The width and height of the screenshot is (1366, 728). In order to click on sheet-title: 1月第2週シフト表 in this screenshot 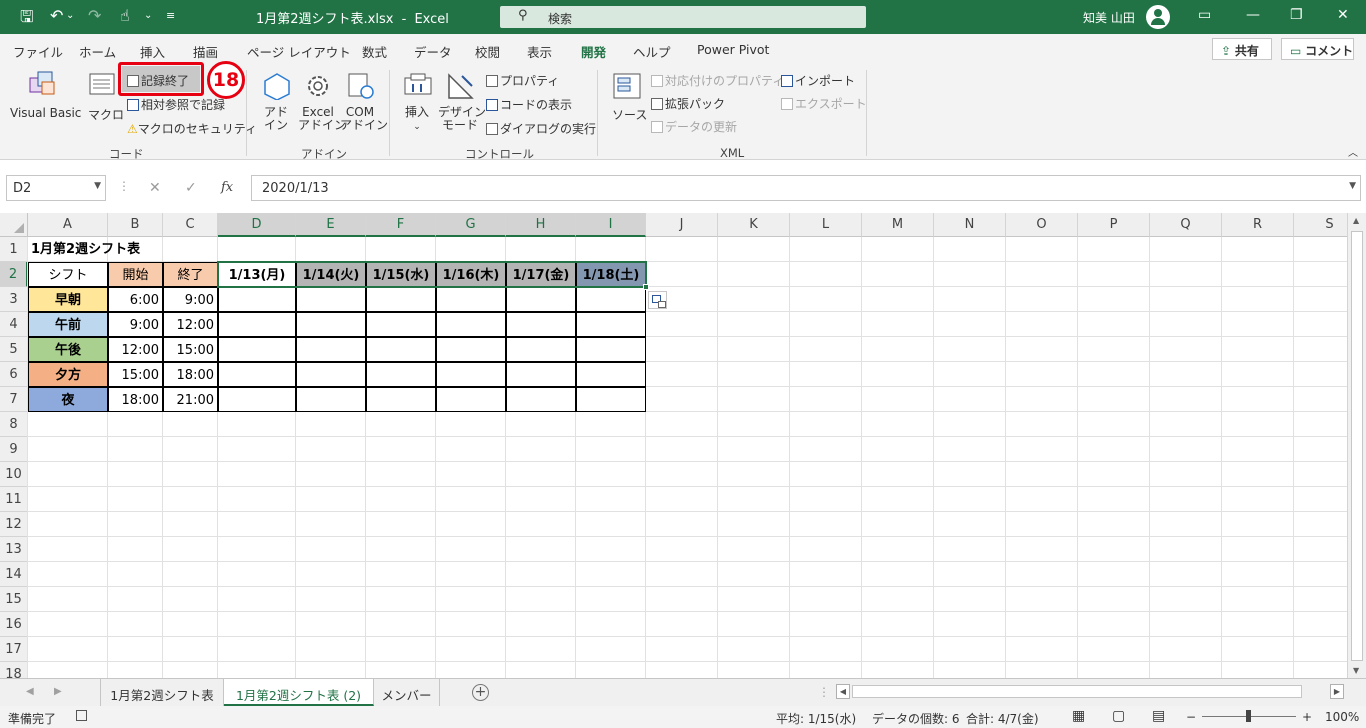, I will do `click(128, 249)`.